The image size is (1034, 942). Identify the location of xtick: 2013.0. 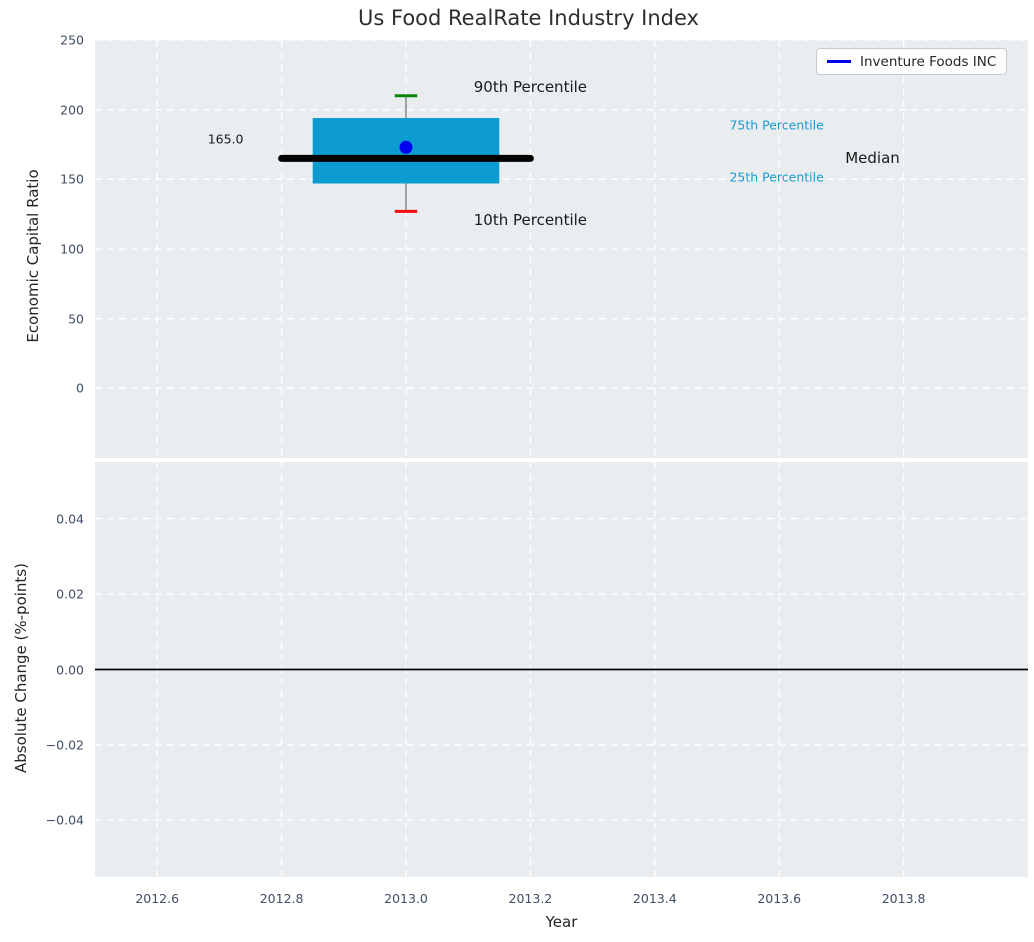
(406, 898).